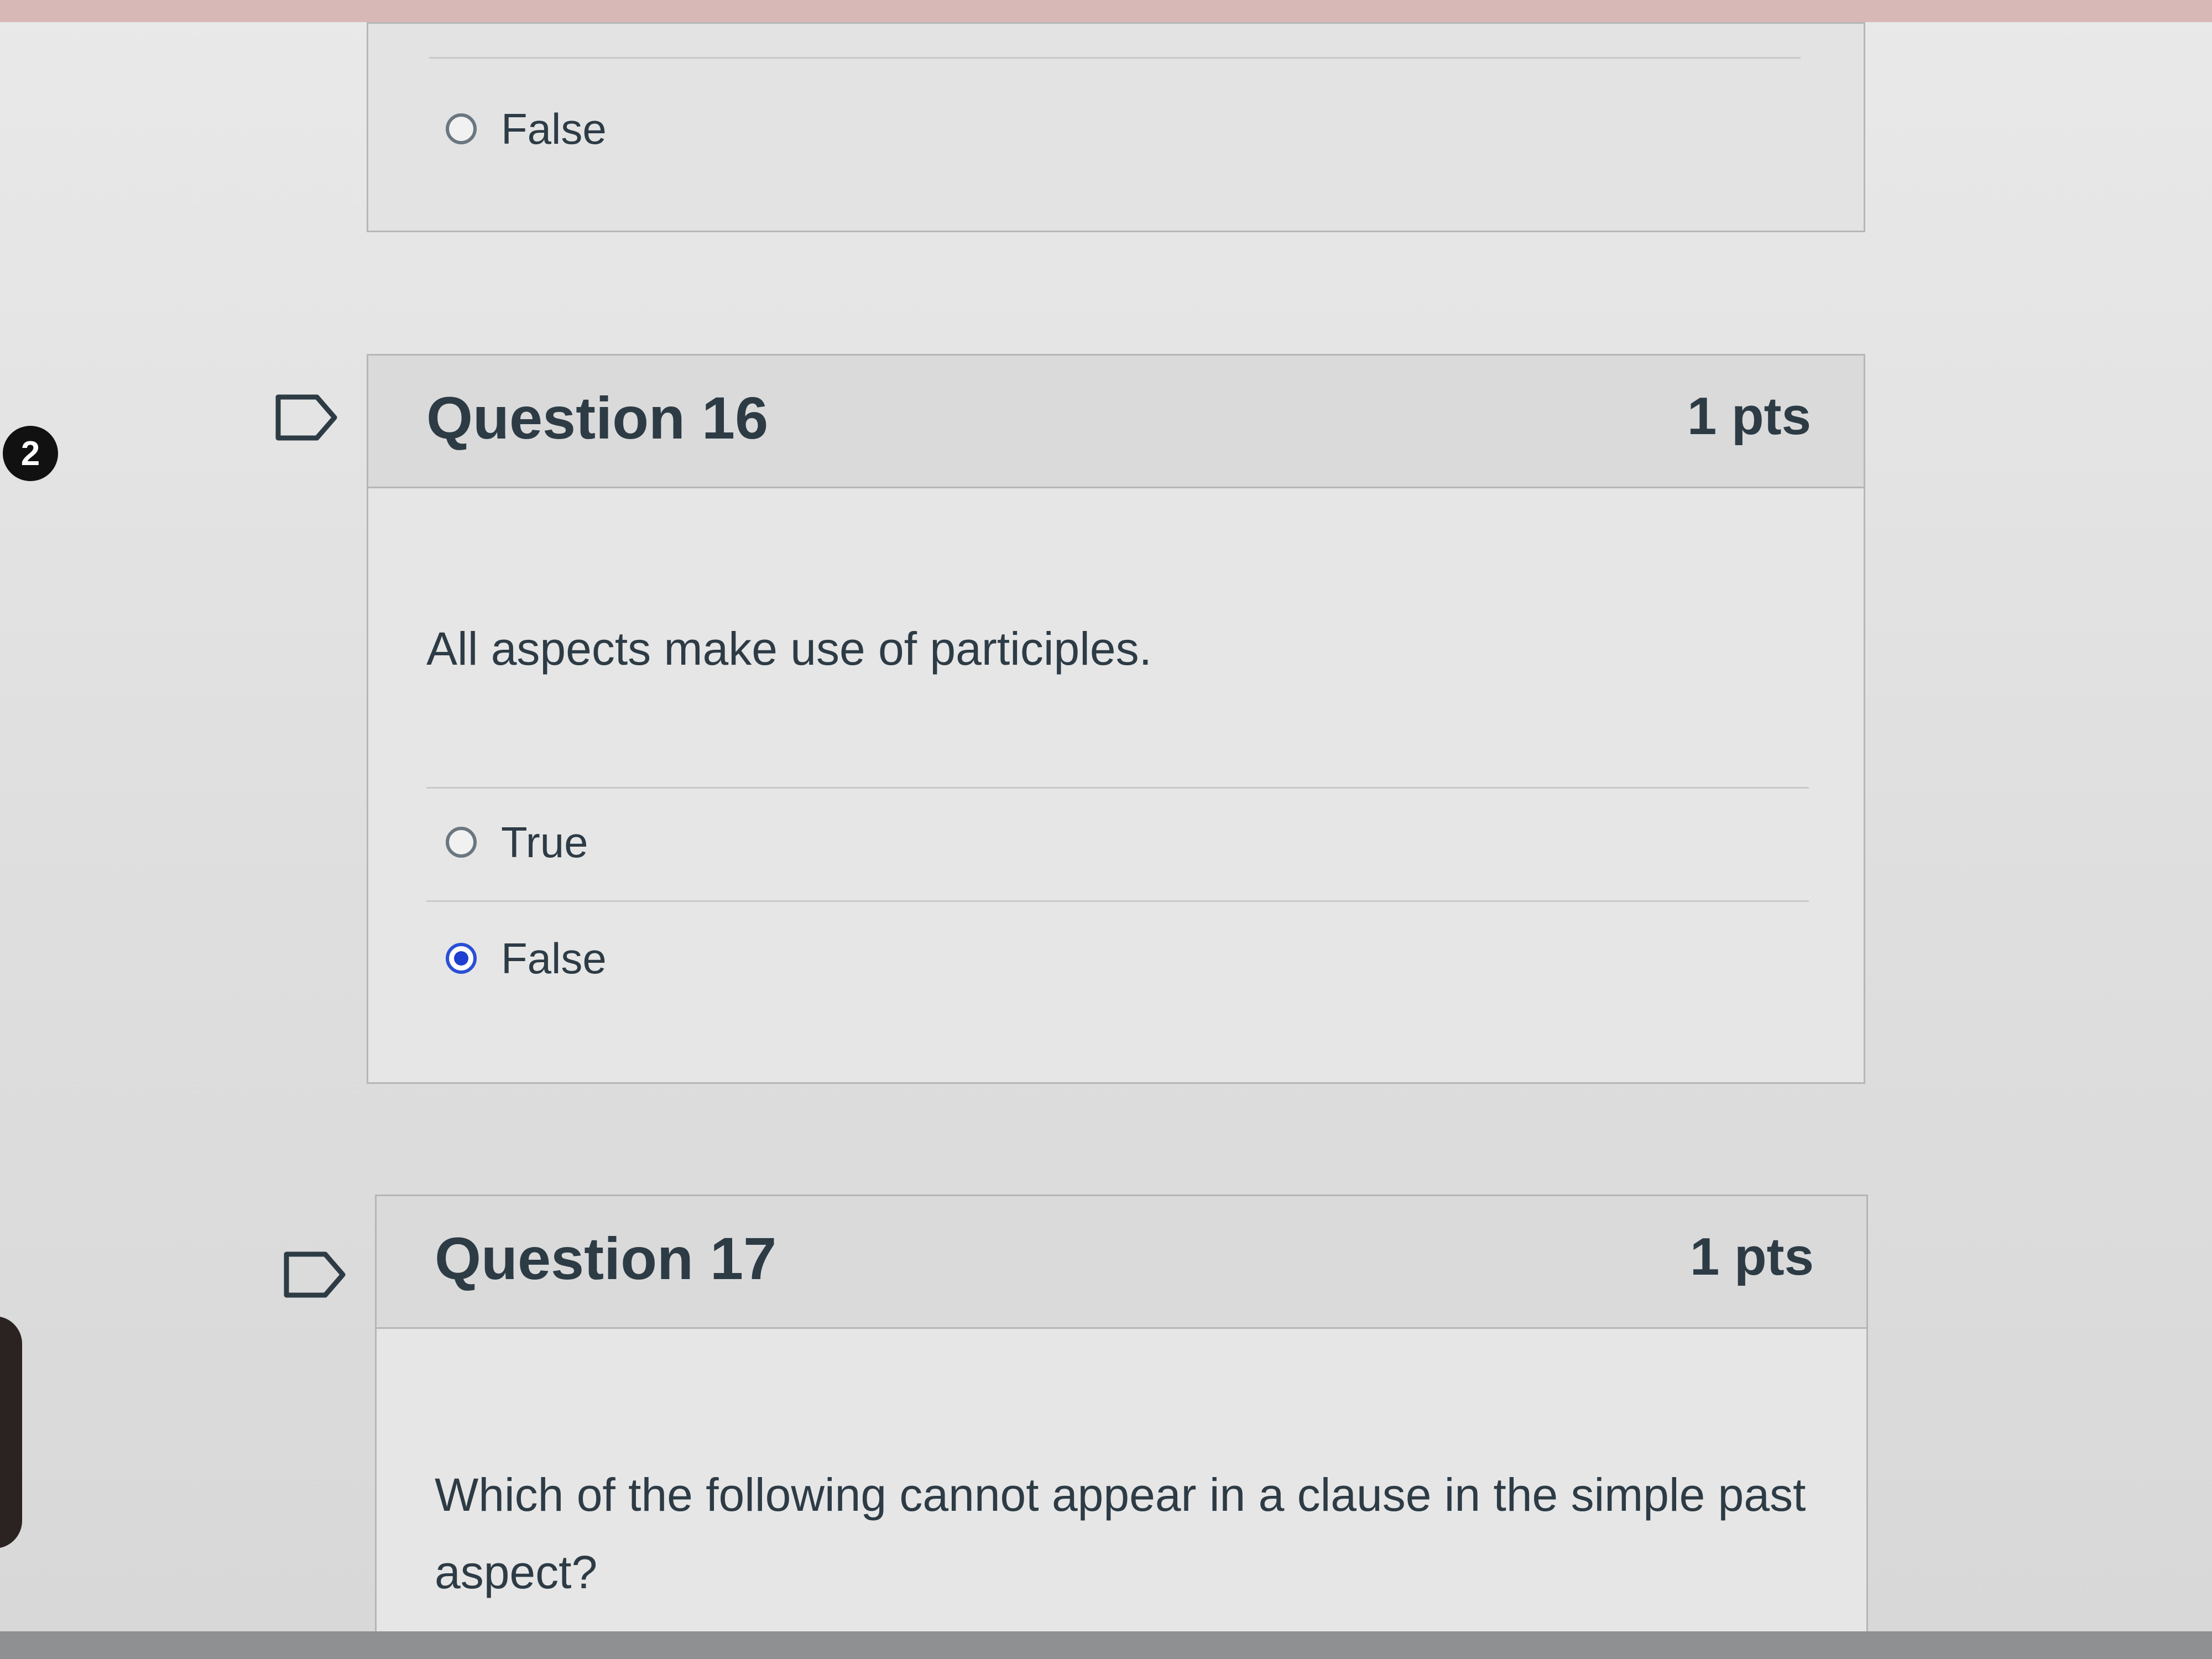 The height and width of the screenshot is (1659, 2212). I want to click on answer-label: True, so click(544, 842).